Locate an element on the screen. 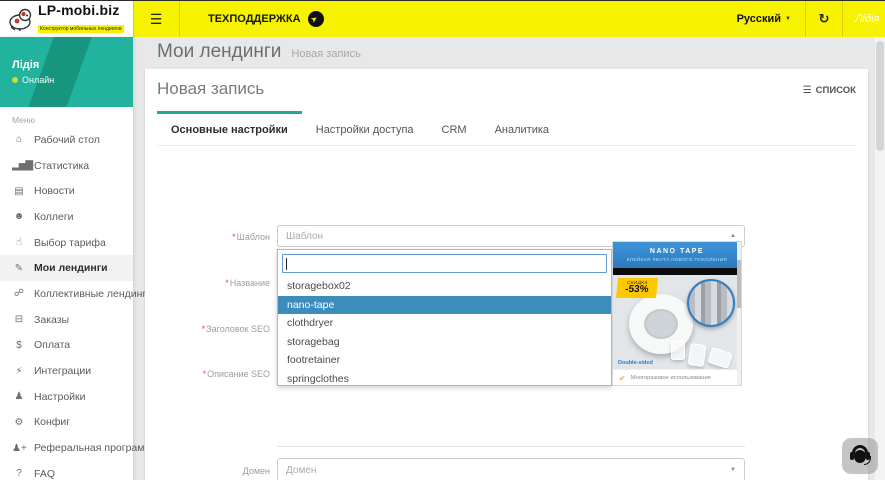 The image size is (885, 480). sidebar-item-my-landings: ✎ Мои лендинги is located at coordinates (66, 268).